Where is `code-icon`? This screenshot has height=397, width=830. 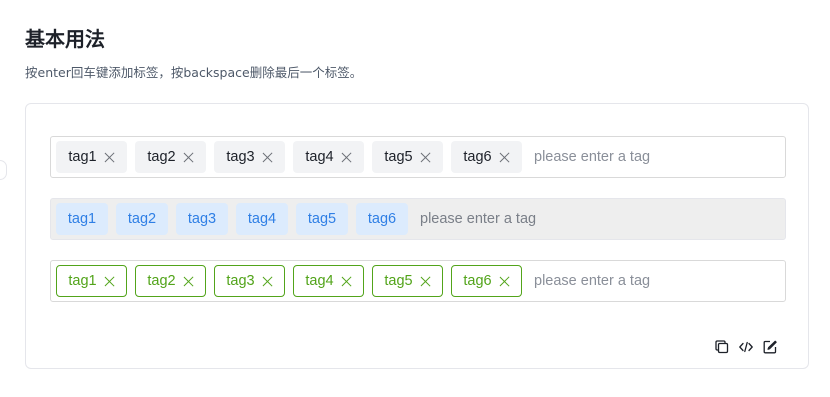 code-icon is located at coordinates (746, 347).